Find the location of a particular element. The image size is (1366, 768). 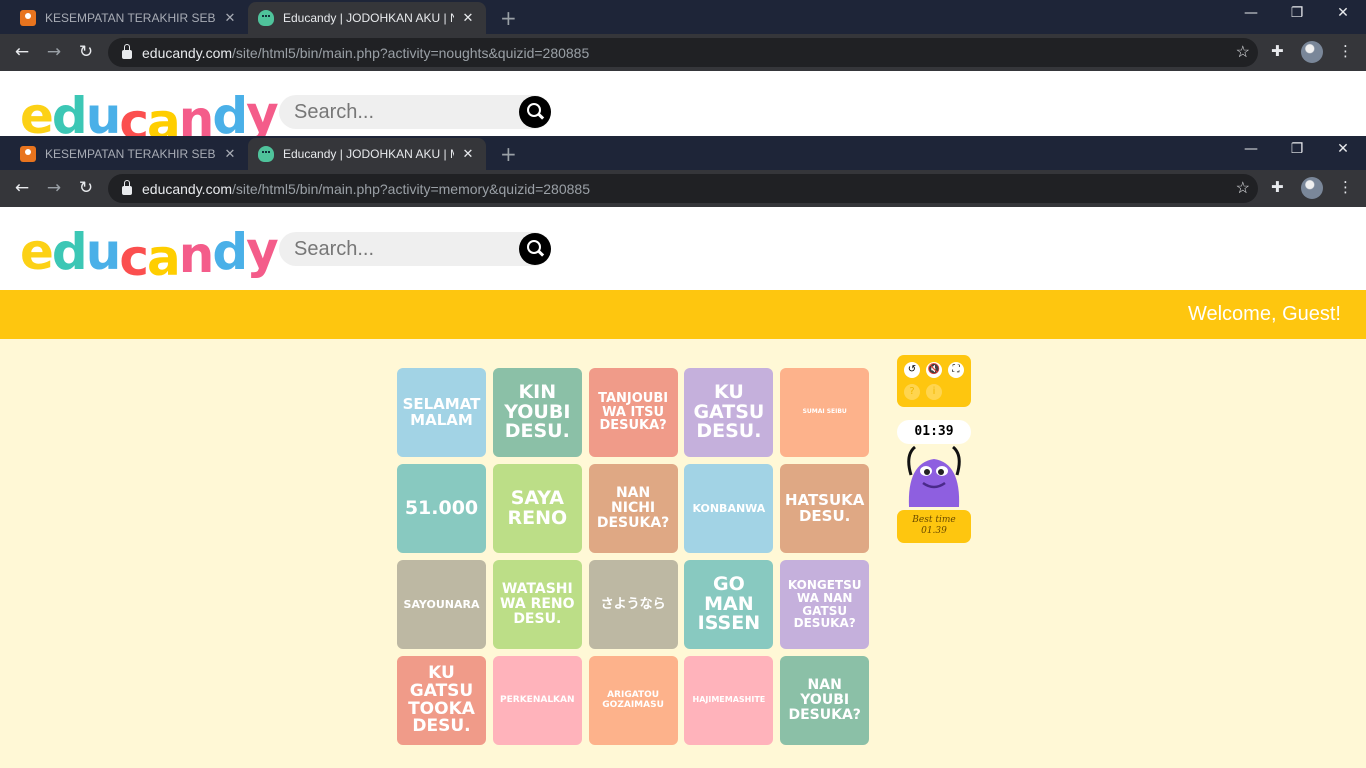

educandy-logo: educandy is located at coordinates (149, 254).